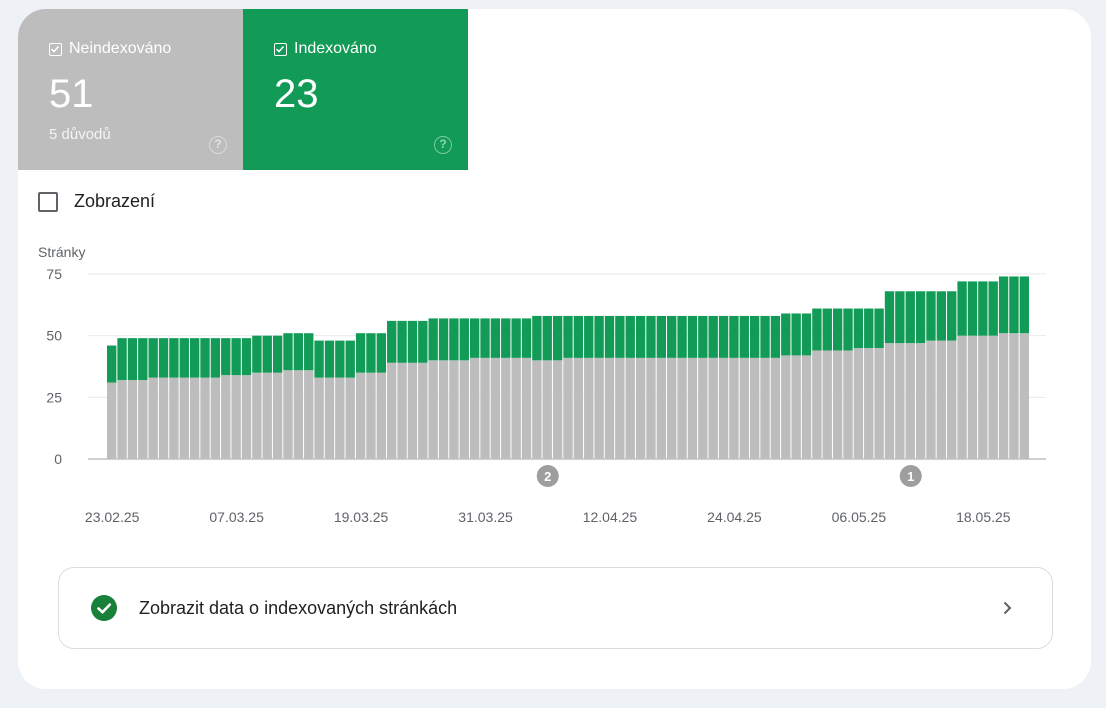 This screenshot has width=1106, height=708. I want to click on check-circle-icon, so click(104, 608).